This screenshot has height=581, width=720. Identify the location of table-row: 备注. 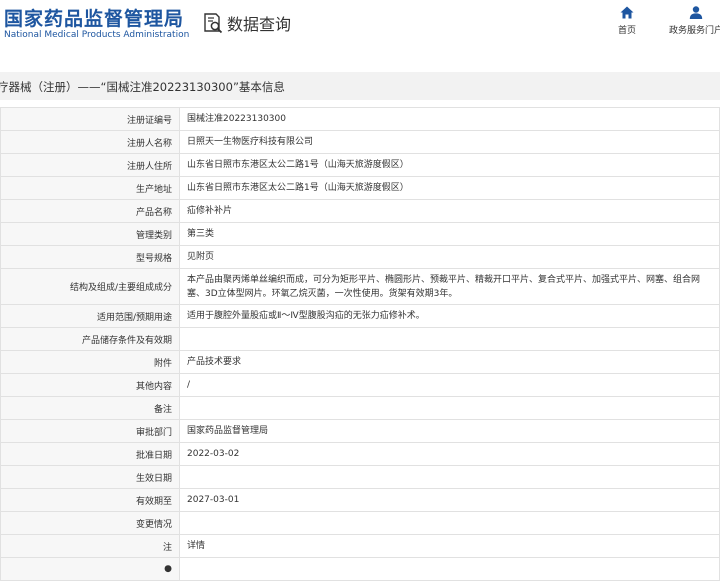
(360, 408).